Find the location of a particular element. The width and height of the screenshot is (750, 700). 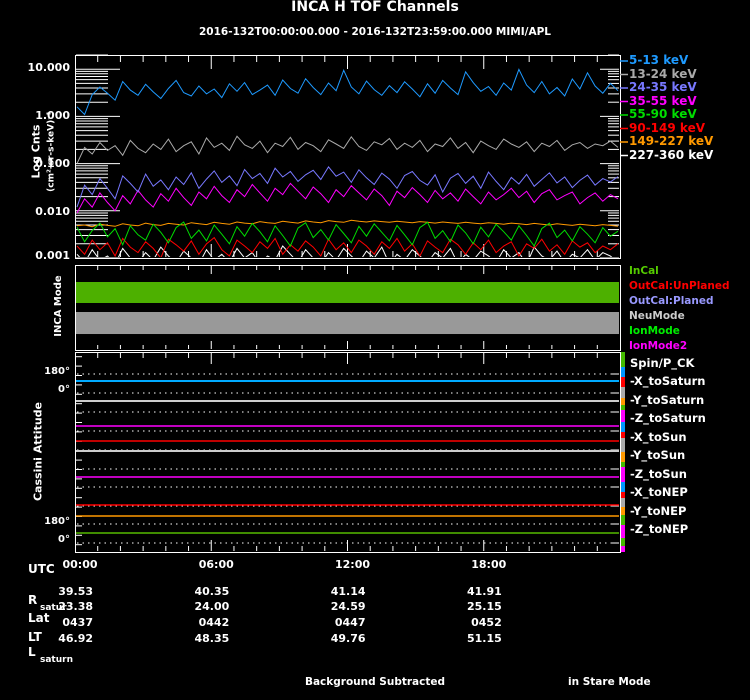

attitude-legend-item: -Y_toSaturn is located at coordinates (667, 399).